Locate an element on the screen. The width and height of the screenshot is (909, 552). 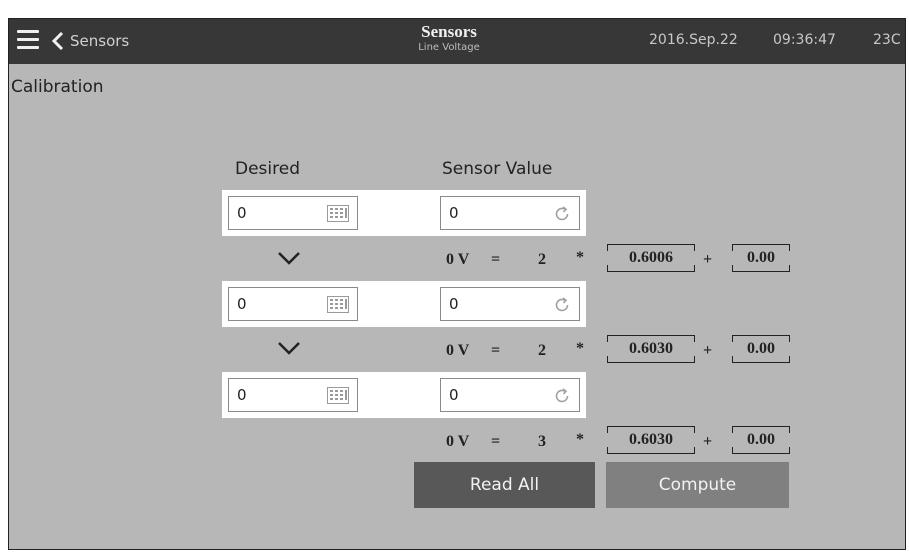
back-button: Sensors is located at coordinates (90, 41).